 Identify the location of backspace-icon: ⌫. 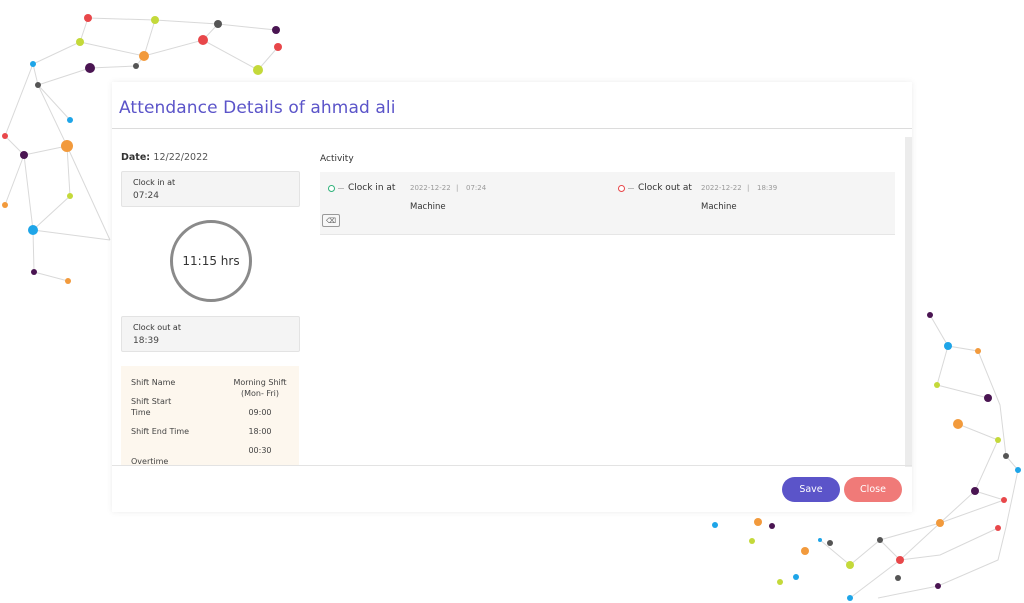
(331, 220).